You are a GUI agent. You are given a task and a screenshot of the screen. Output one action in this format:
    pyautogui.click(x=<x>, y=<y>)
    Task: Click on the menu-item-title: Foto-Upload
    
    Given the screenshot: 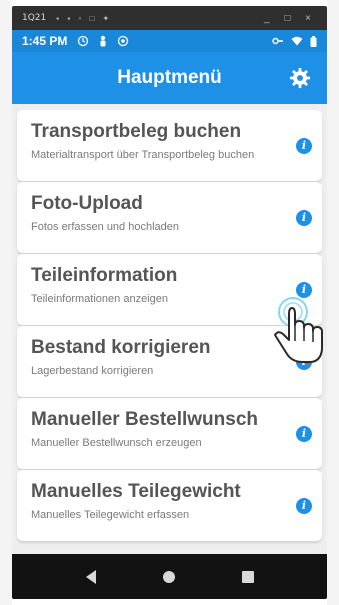 What is the action you would take?
    pyautogui.click(x=87, y=203)
    